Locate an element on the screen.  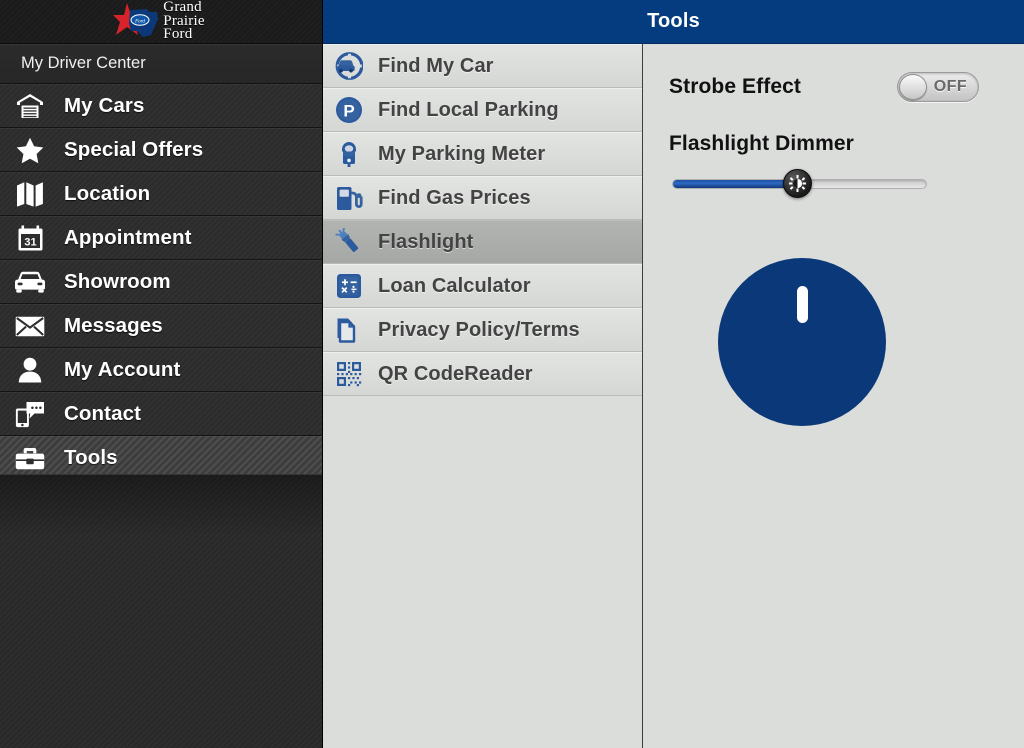
garage-icon is located at coordinates (30, 106).